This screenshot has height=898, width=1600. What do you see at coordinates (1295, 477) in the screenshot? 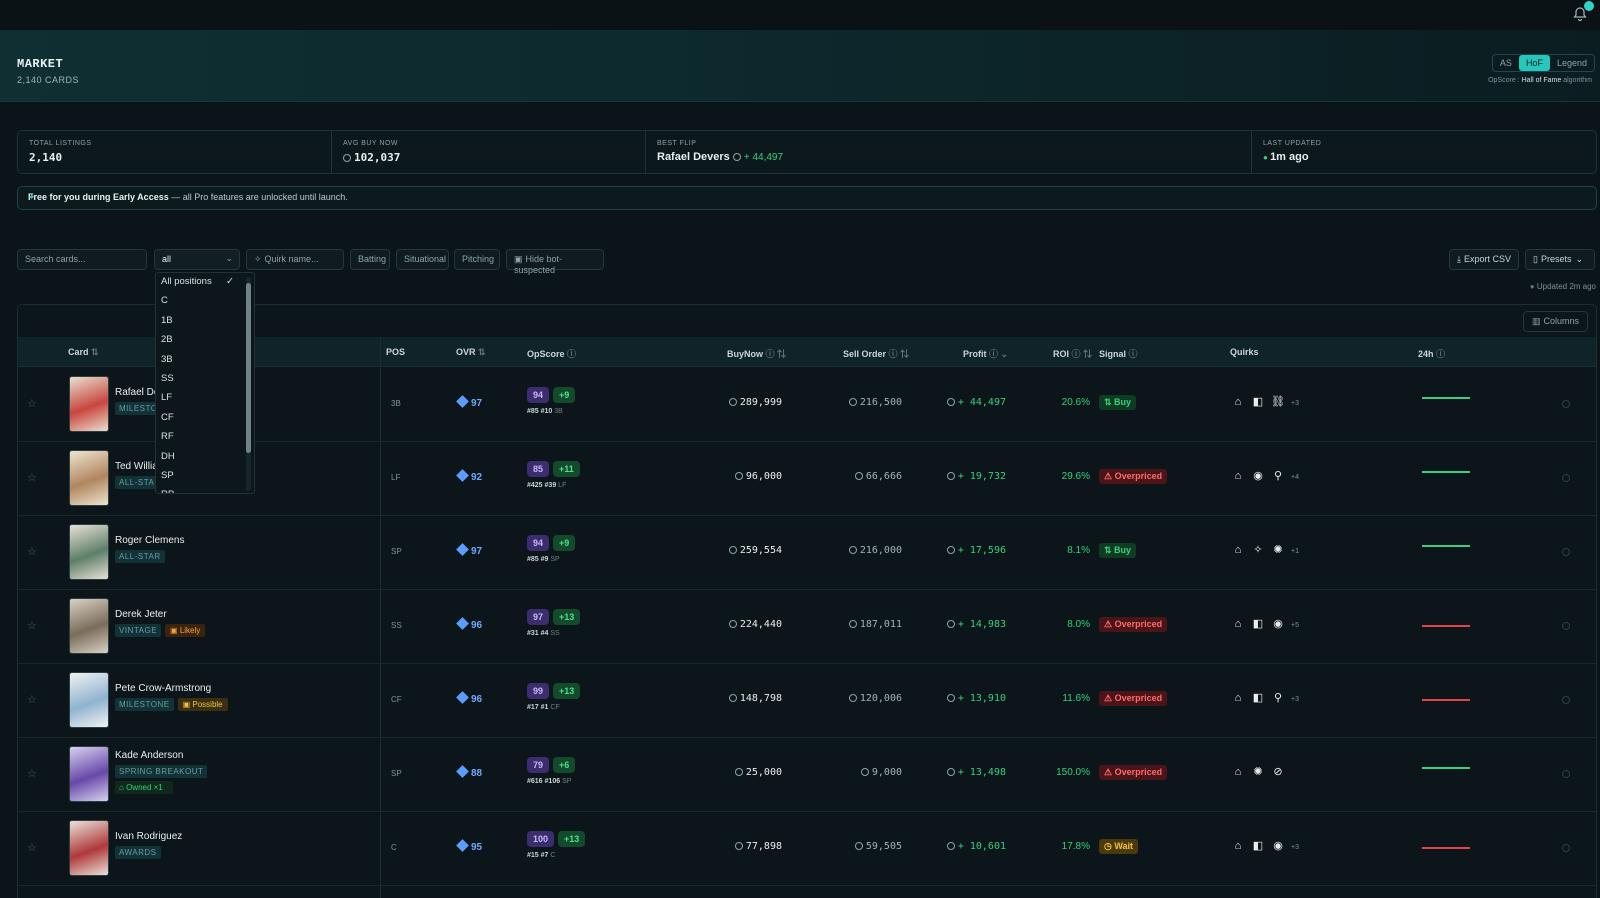
I see `more-quirks-count: +4` at bounding box center [1295, 477].